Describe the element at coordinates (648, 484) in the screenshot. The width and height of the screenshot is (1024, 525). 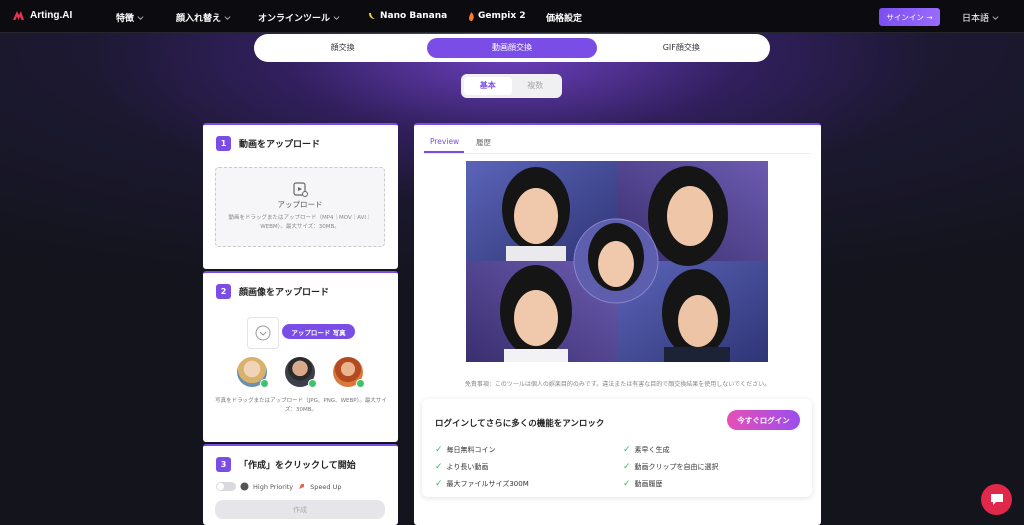
I see `feature-label: 動画履歴` at that location.